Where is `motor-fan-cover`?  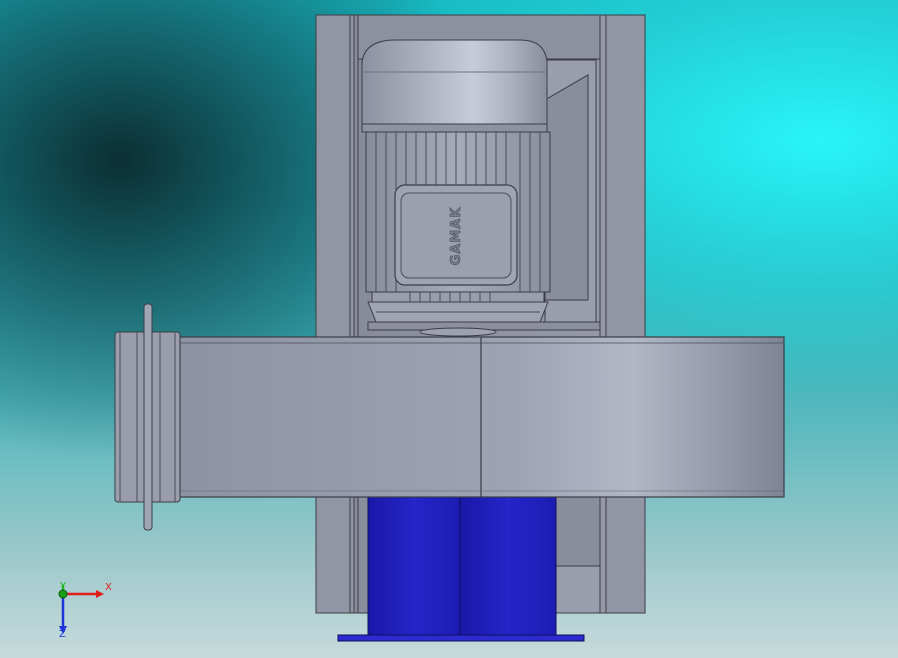 motor-fan-cover is located at coordinates (454, 84).